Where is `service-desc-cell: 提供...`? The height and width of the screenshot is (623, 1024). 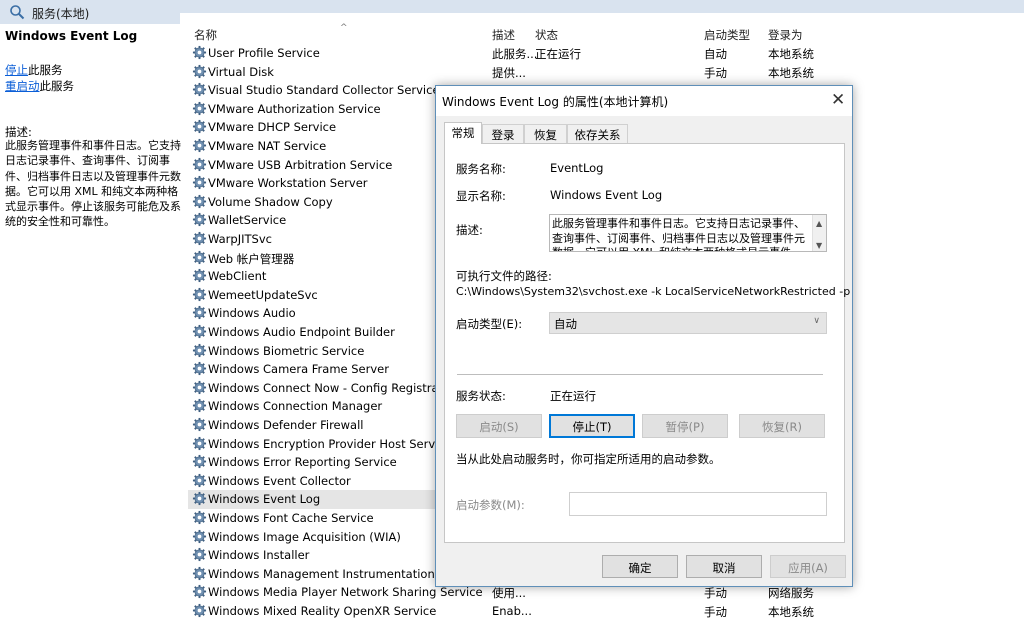 service-desc-cell: 提供... is located at coordinates (509, 72).